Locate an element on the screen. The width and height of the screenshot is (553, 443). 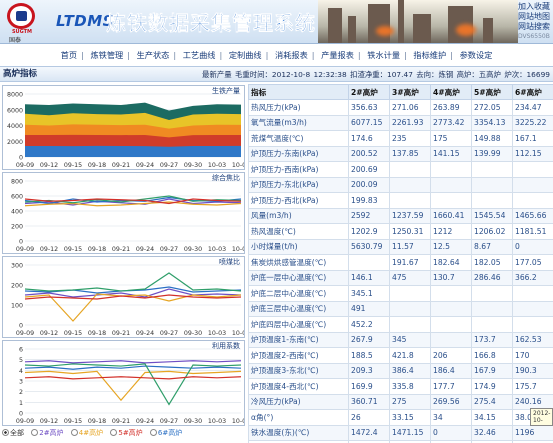
cell-value: 200.69 is located at coordinates (369, 169).